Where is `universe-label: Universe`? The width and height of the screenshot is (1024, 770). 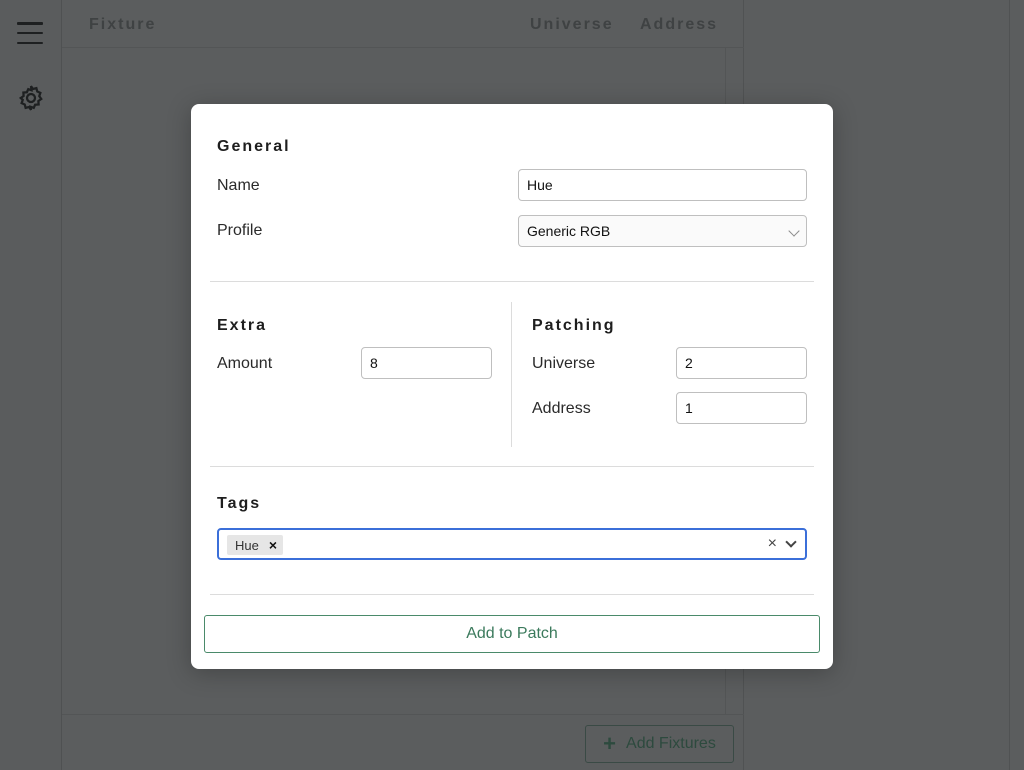
universe-label: Universe is located at coordinates (564, 363).